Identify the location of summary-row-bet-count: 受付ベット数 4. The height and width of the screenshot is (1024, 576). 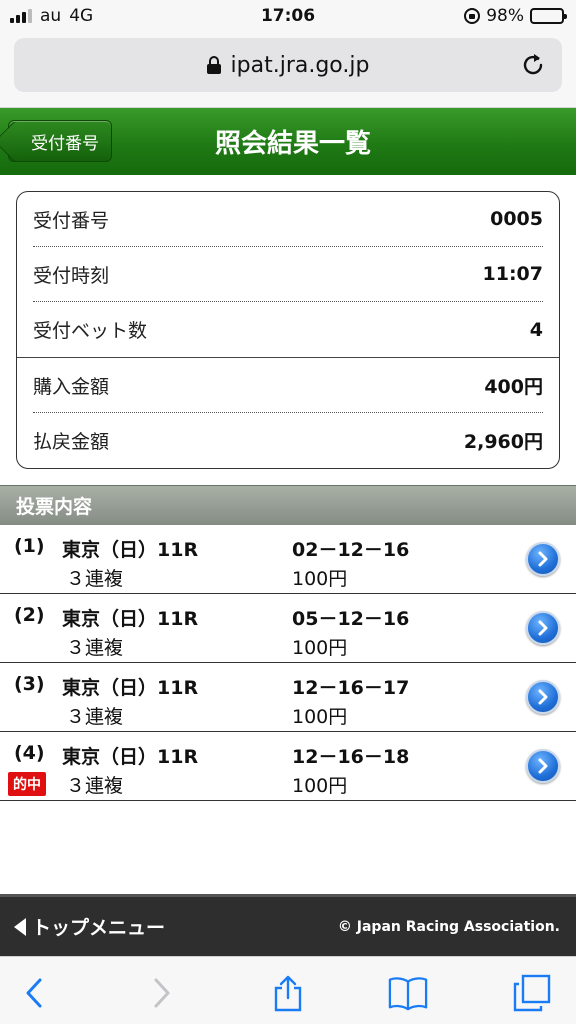
(288, 329).